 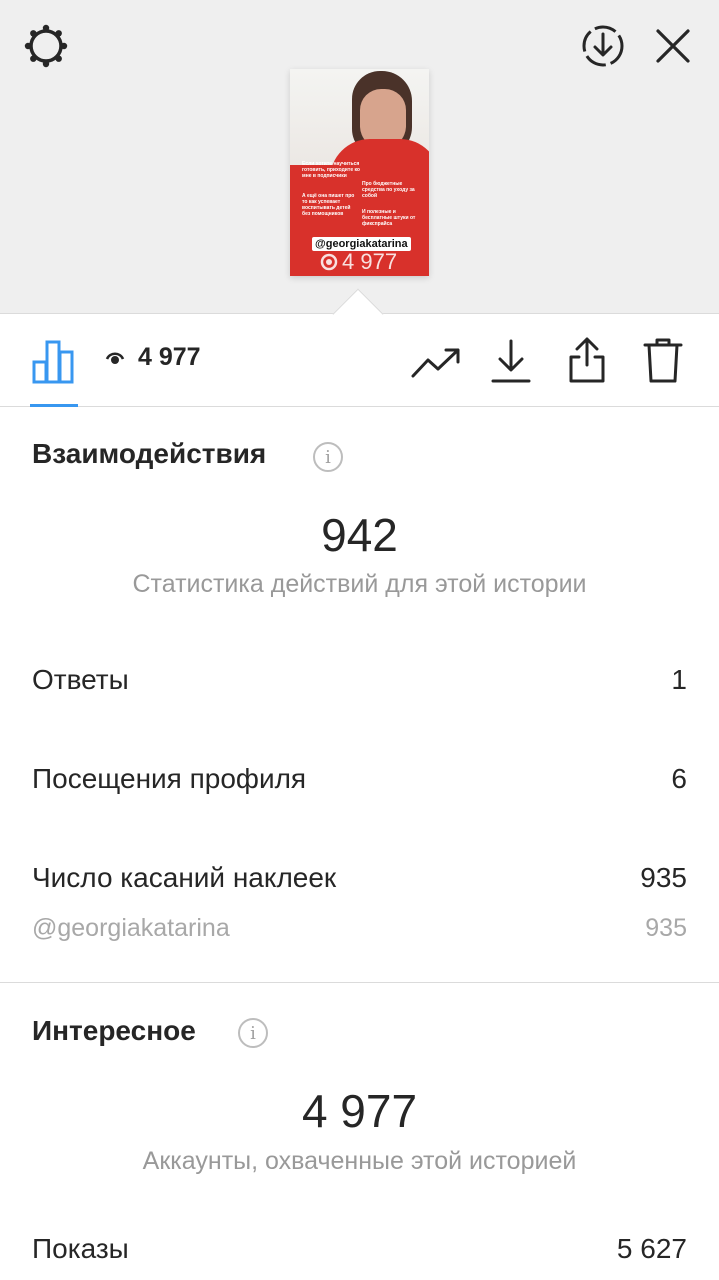 What do you see at coordinates (663, 360) in the screenshot?
I see `trash-icon` at bounding box center [663, 360].